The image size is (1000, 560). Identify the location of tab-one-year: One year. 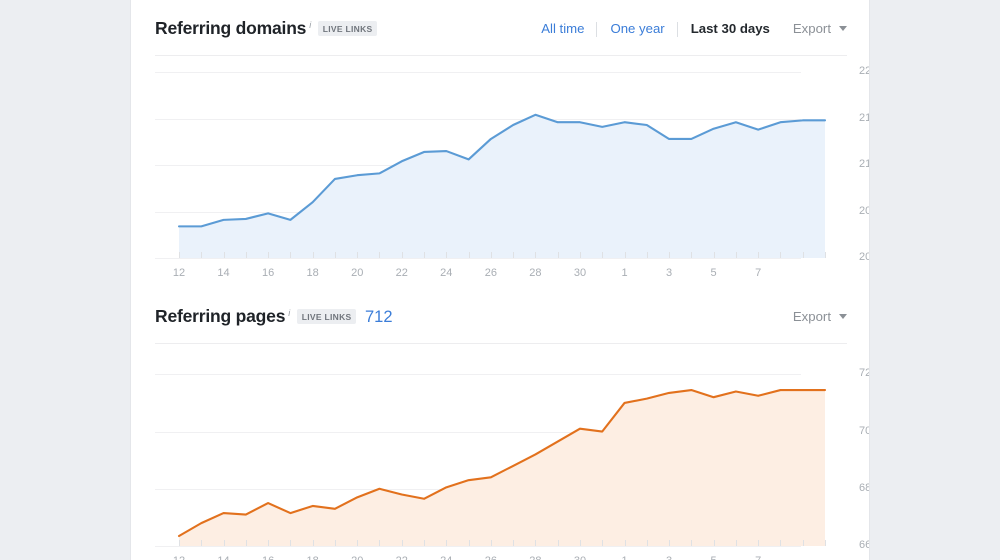
(637, 29).